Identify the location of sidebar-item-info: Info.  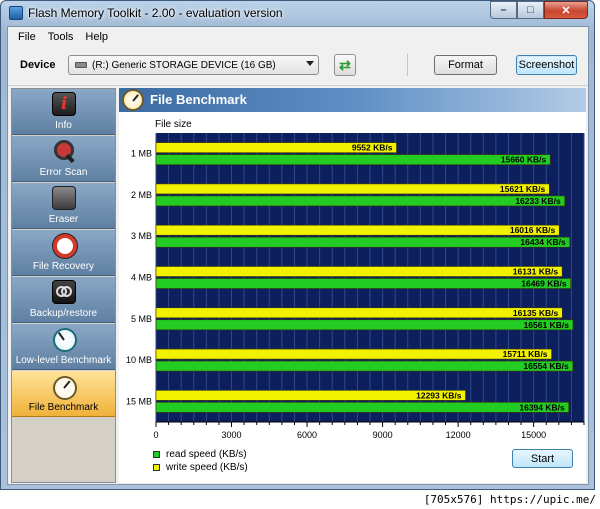
(63, 112).